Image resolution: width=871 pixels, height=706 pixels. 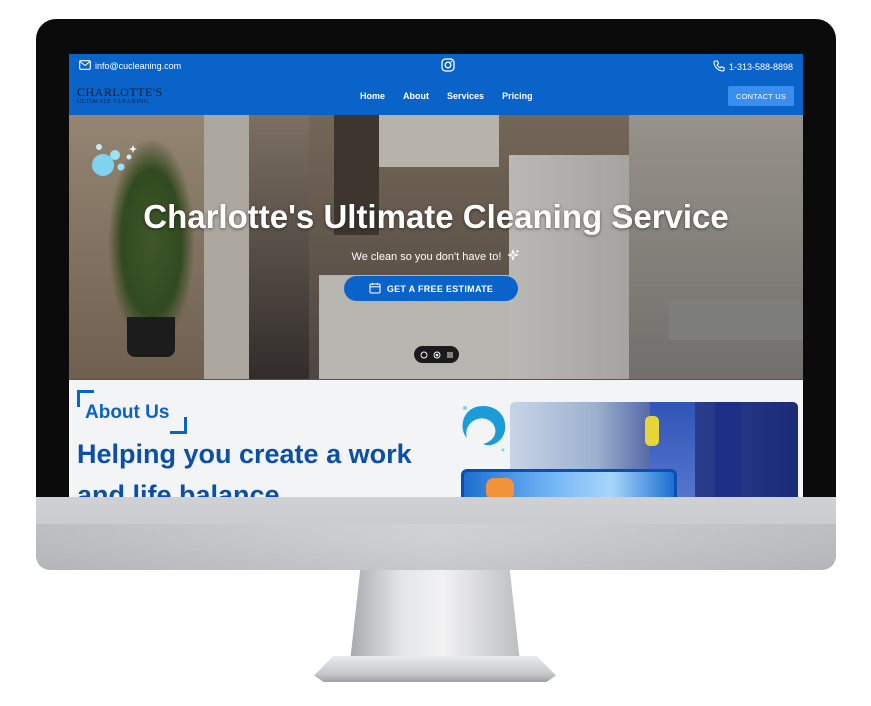 I want to click on photo-glove, so click(x=652, y=431).